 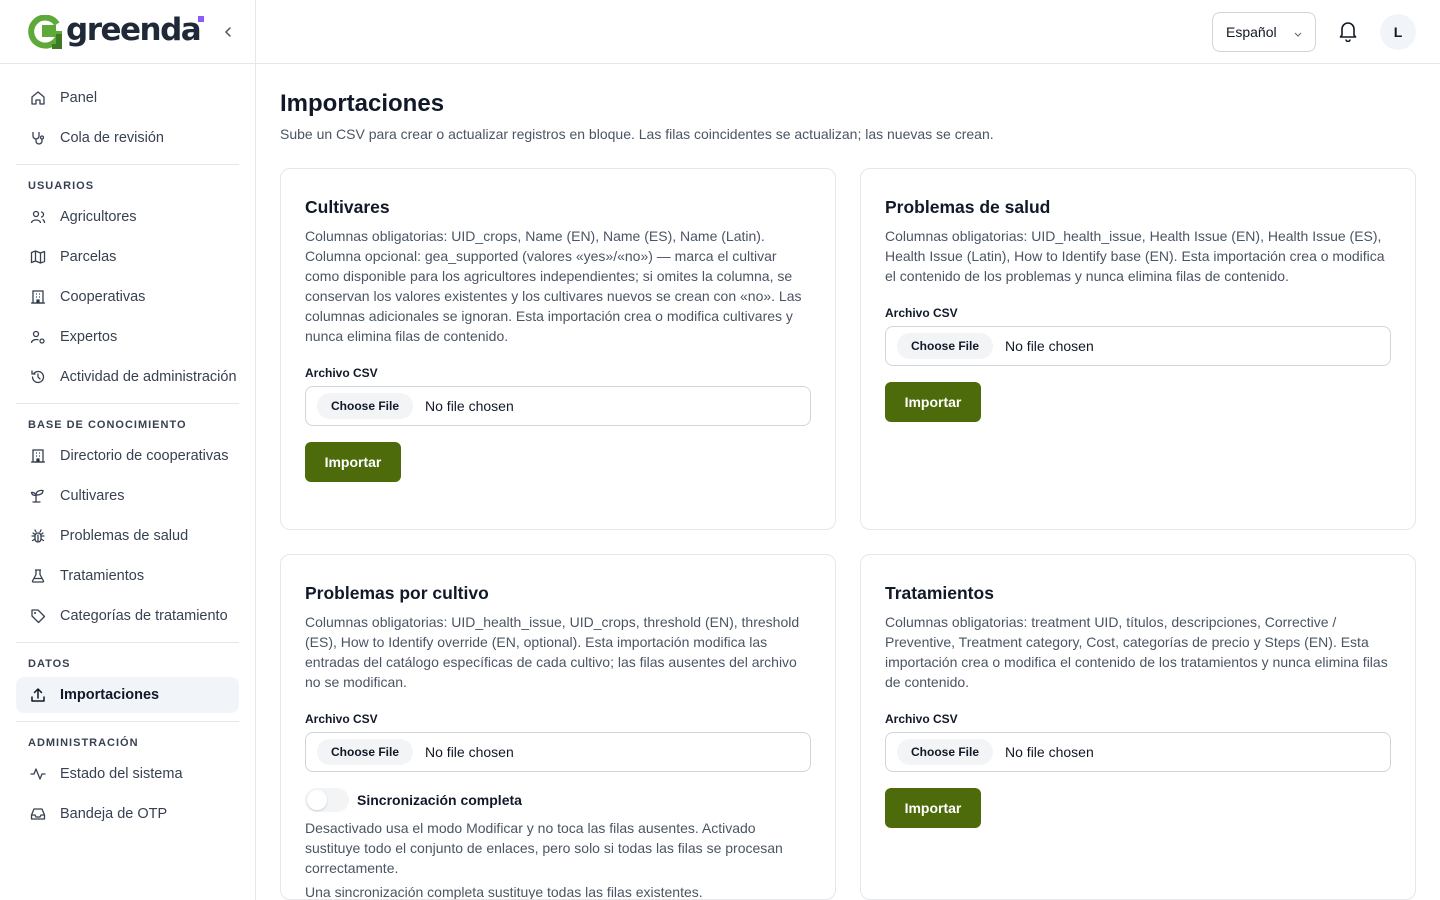 I want to click on sidebar-item-treatment-categories: Categorías de tratamiento, so click(x=127, y=616).